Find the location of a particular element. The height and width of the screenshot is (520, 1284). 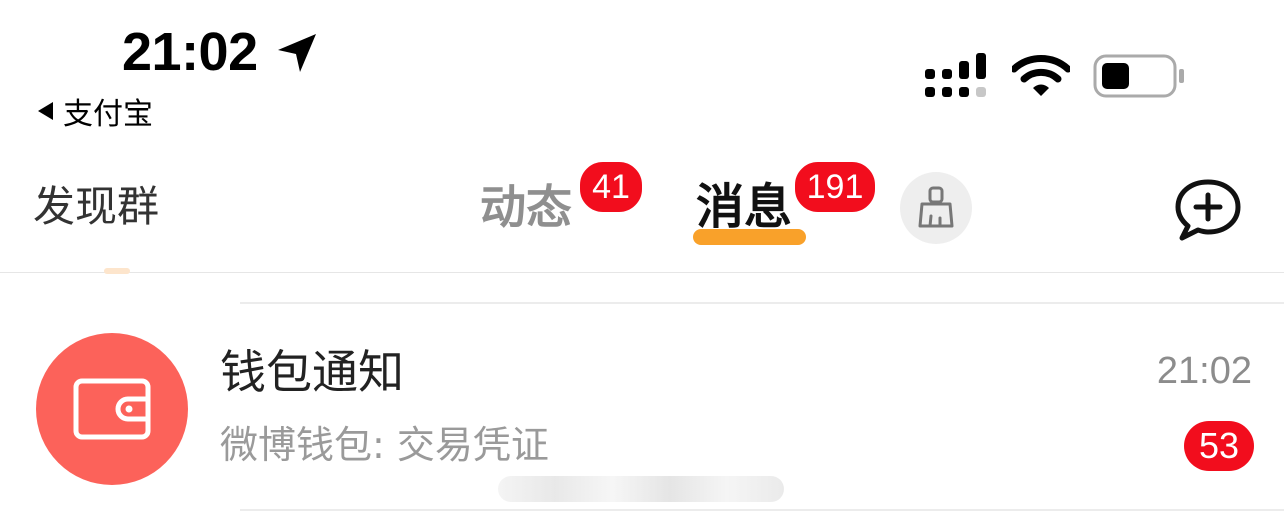

conversation-preview: 微博钱包: 交易凭证 is located at coordinates (384, 445).